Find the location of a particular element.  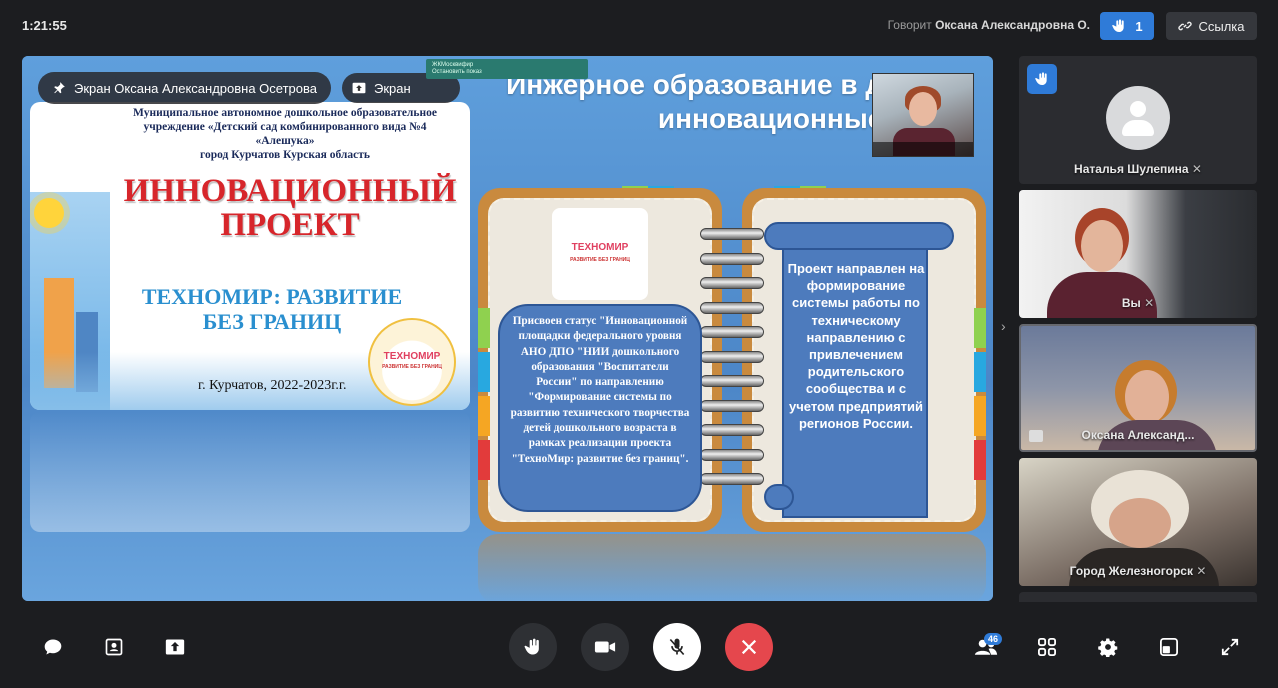

microphone-button is located at coordinates (677, 647).